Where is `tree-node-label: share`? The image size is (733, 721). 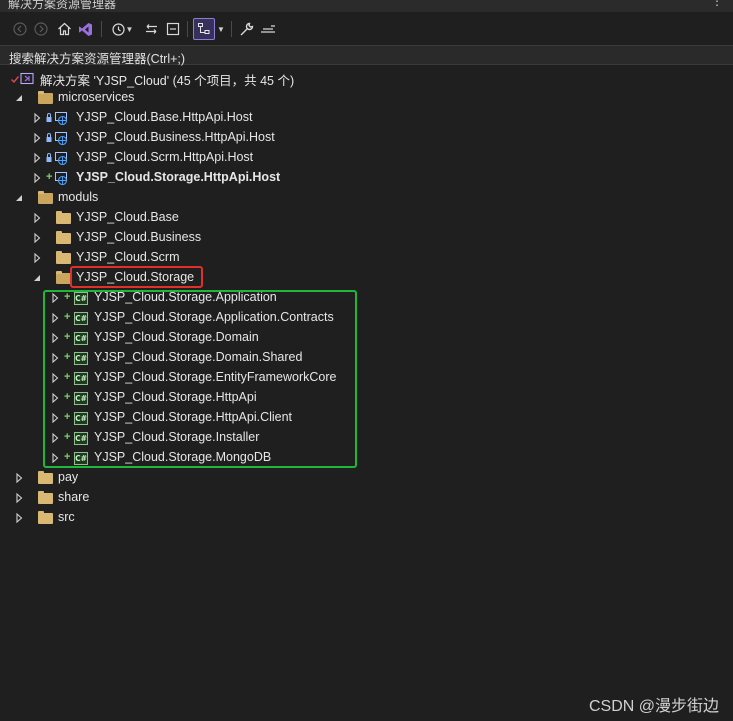 tree-node-label: share is located at coordinates (74, 497).